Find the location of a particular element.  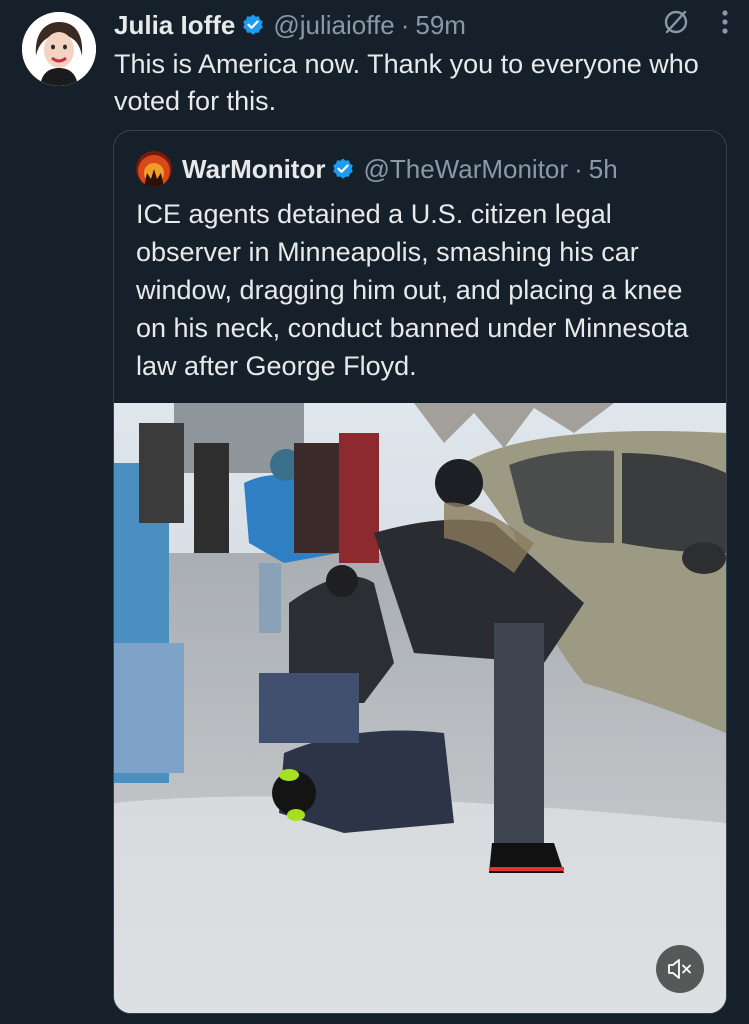

speaker-muted-icon is located at coordinates (680, 969).